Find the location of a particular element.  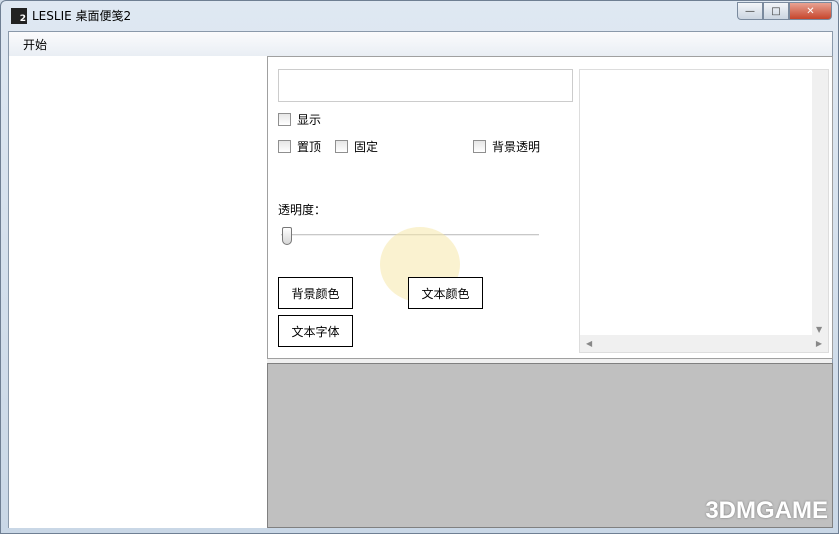

bg-transparent-checkbox: 背景透明 is located at coordinates (506, 146).